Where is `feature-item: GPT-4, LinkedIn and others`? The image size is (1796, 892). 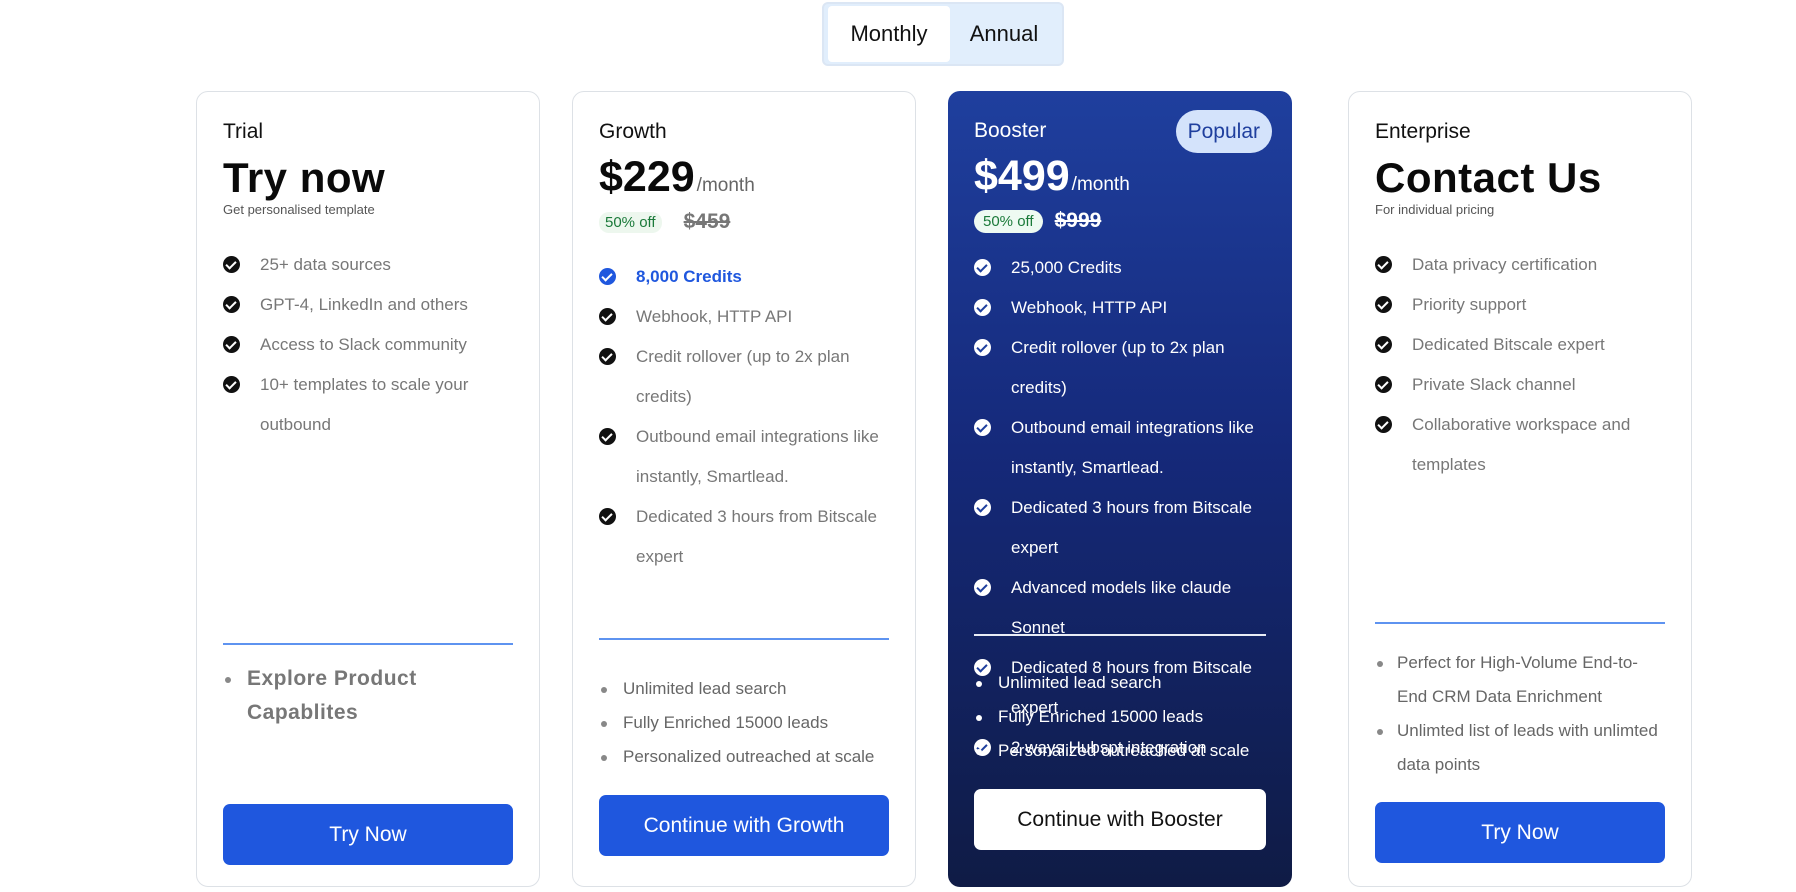
feature-item: GPT-4, LinkedIn and others is located at coordinates (359, 305).